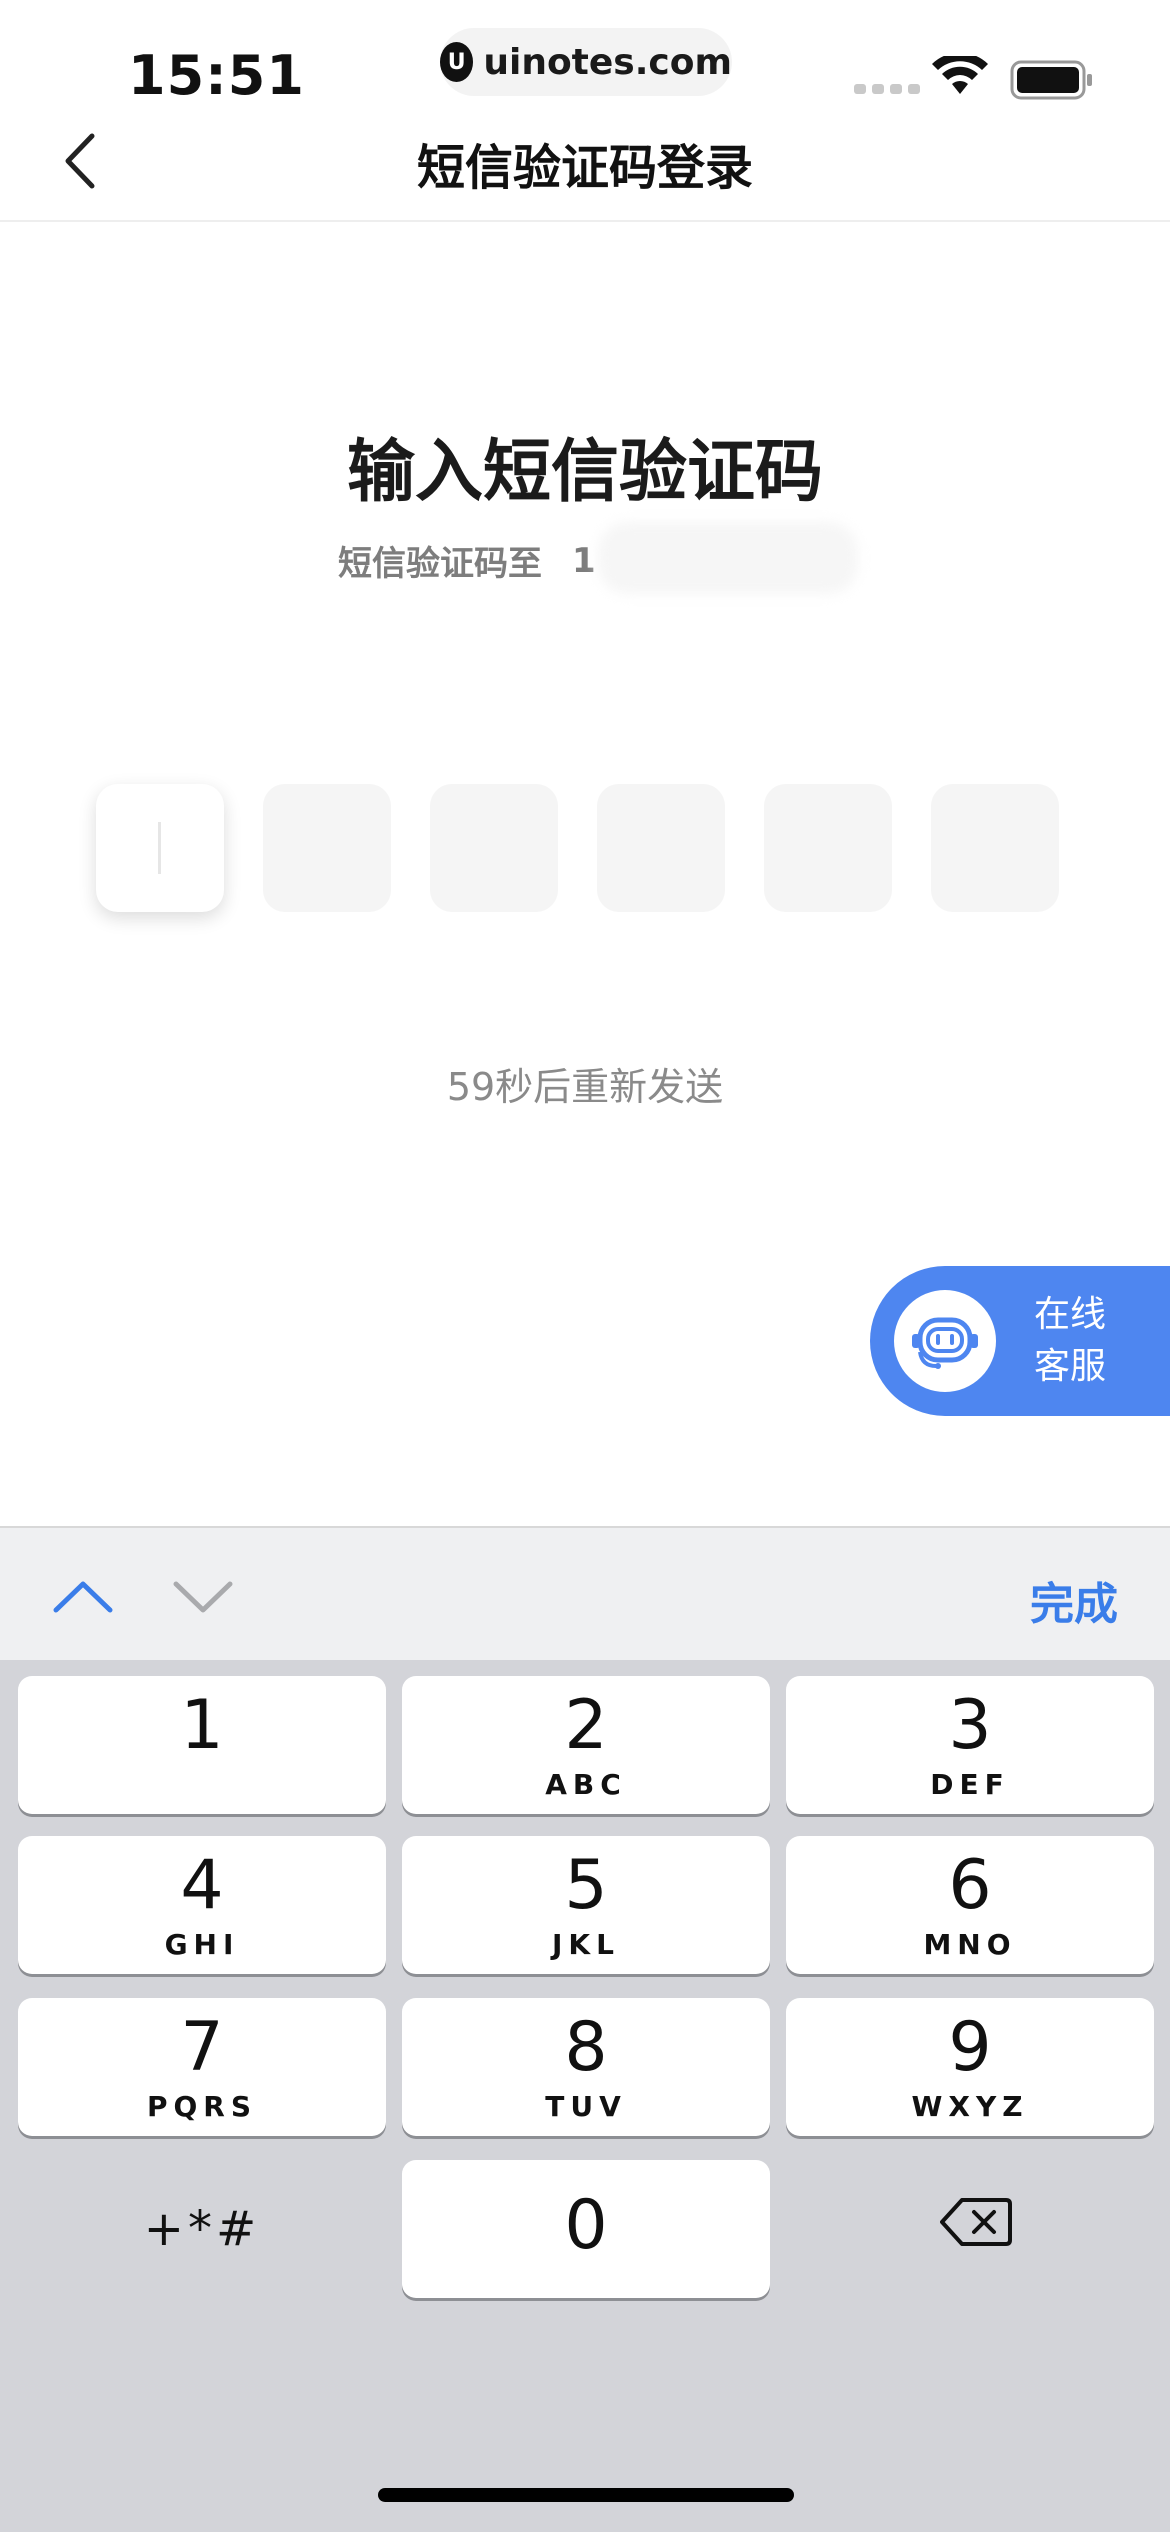 The width and height of the screenshot is (1170, 2532). Describe the element at coordinates (202, 2229) in the screenshot. I see `symbols-key: +*#` at that location.